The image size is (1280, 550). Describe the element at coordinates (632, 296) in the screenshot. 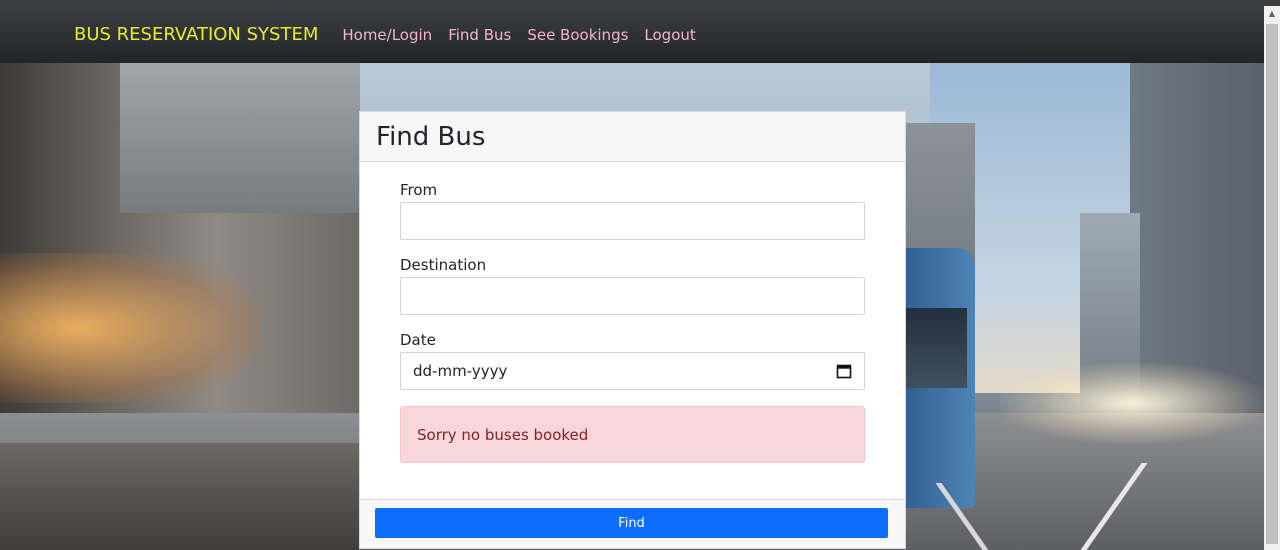

I see `destination-input` at that location.